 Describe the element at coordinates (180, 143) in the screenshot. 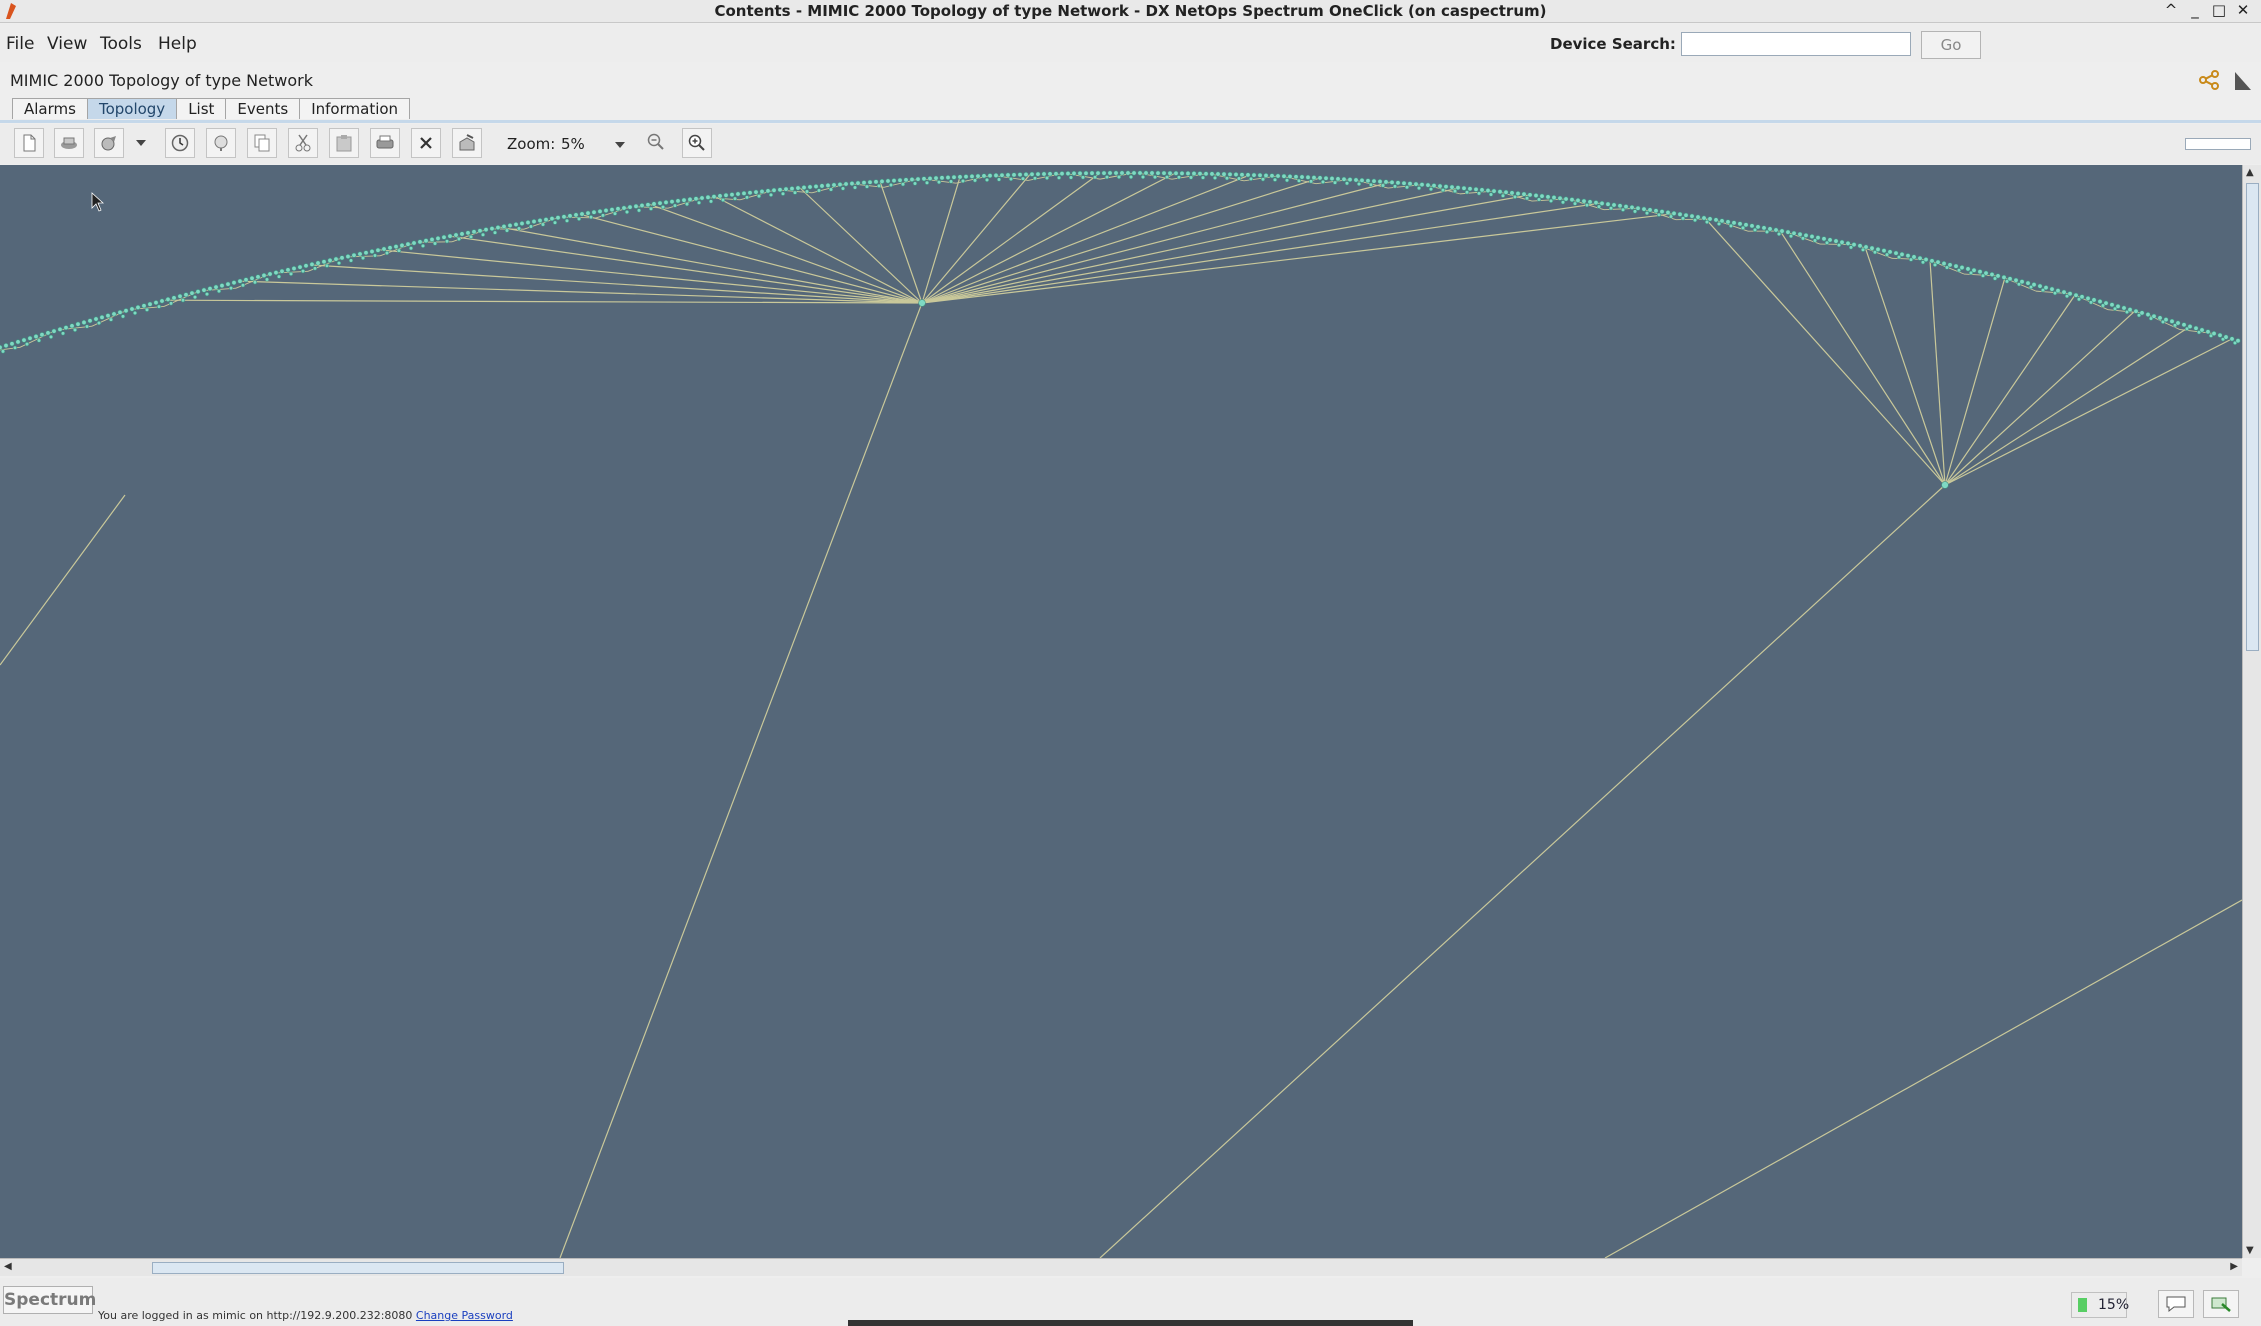

I see `history-button` at that location.